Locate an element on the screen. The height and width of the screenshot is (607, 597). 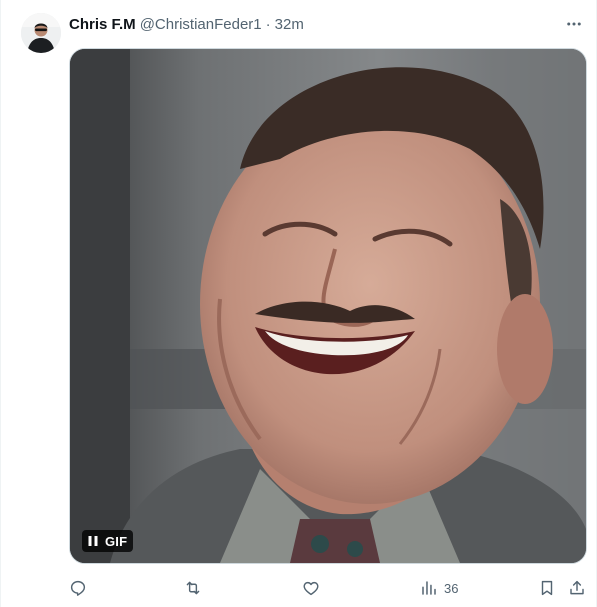
reply-button is located at coordinates (78, 588).